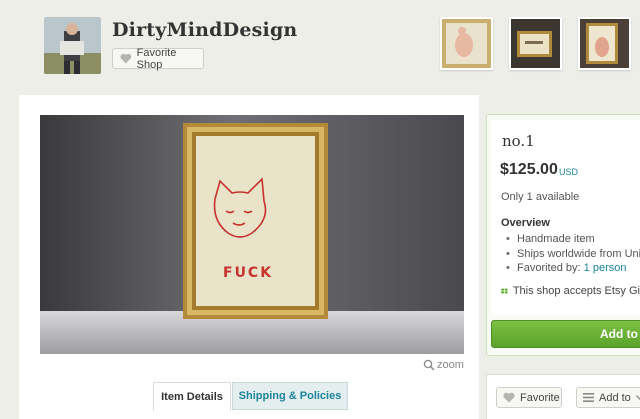 Image resolution: width=640 pixels, height=419 pixels. What do you see at coordinates (549, 268) in the screenshot?
I see `favorited-label: Favorited by:` at bounding box center [549, 268].